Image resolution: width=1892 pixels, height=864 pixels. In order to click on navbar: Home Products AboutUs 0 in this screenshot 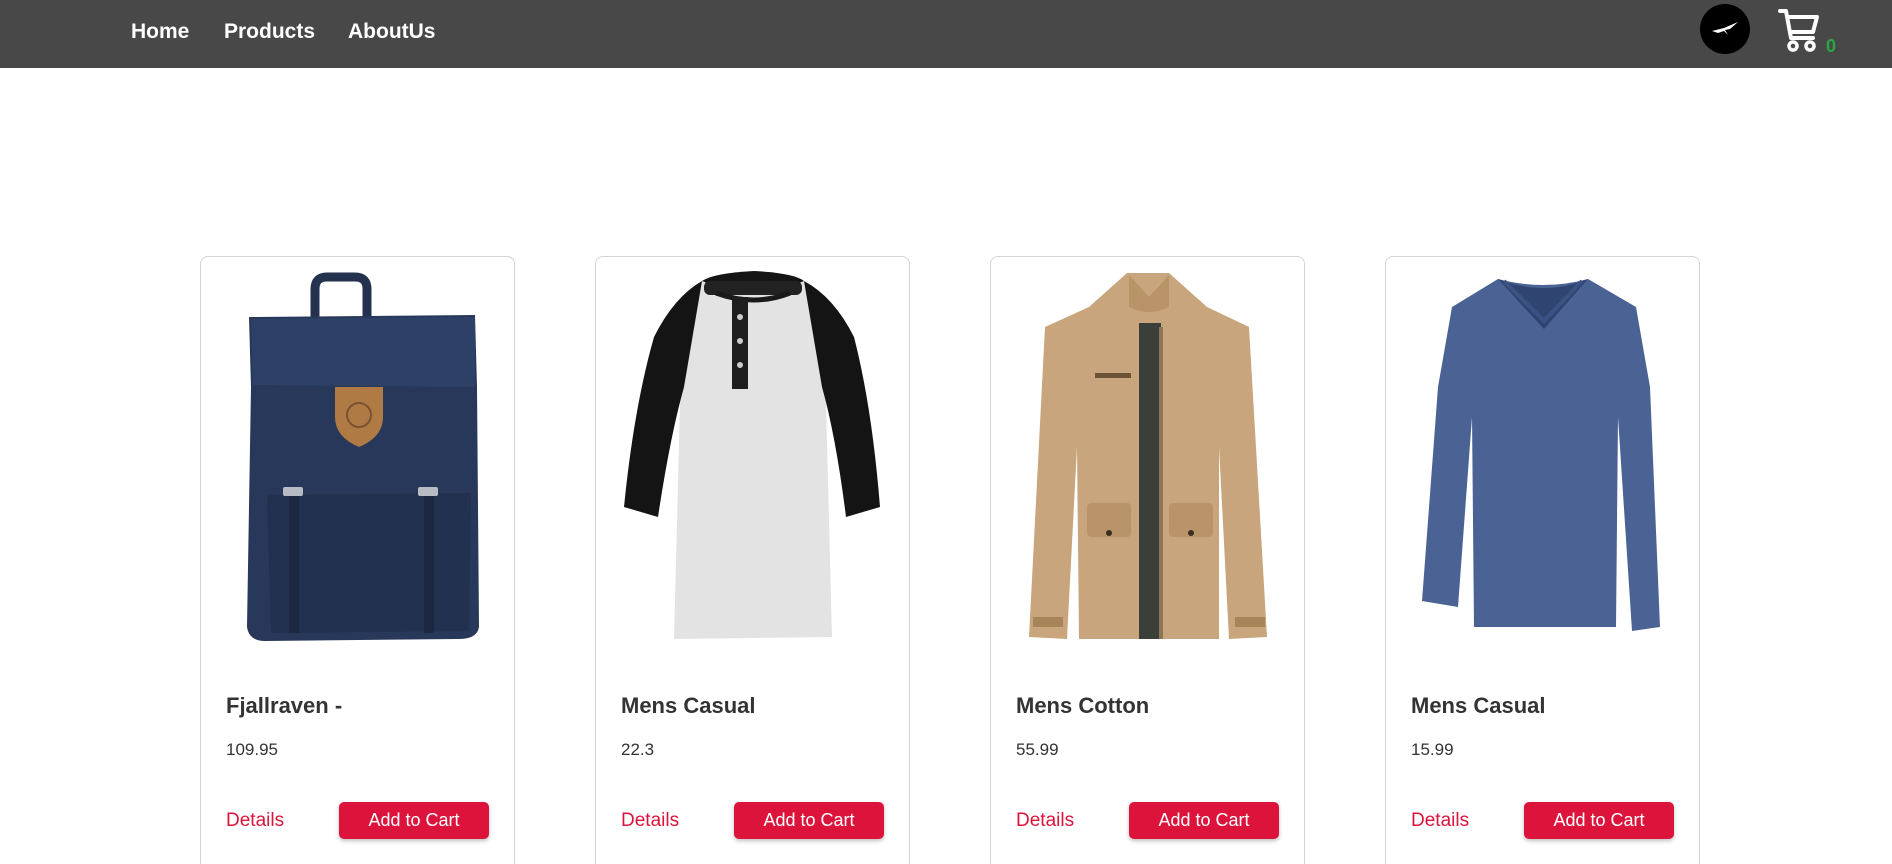, I will do `click(946, 34)`.